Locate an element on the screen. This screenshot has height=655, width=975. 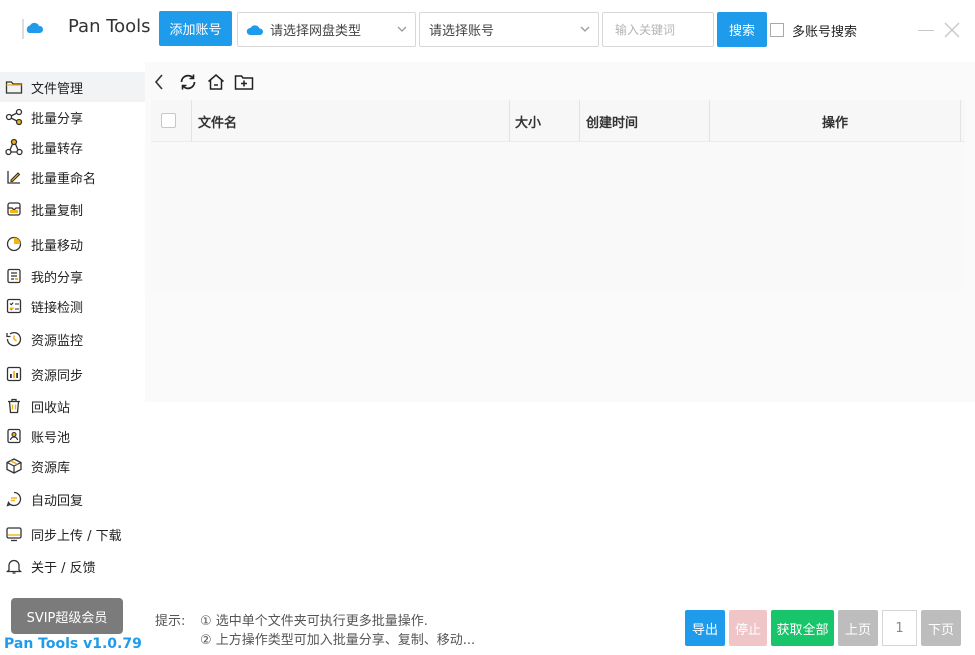
app-title: Pan Tools is located at coordinates (109, 26).